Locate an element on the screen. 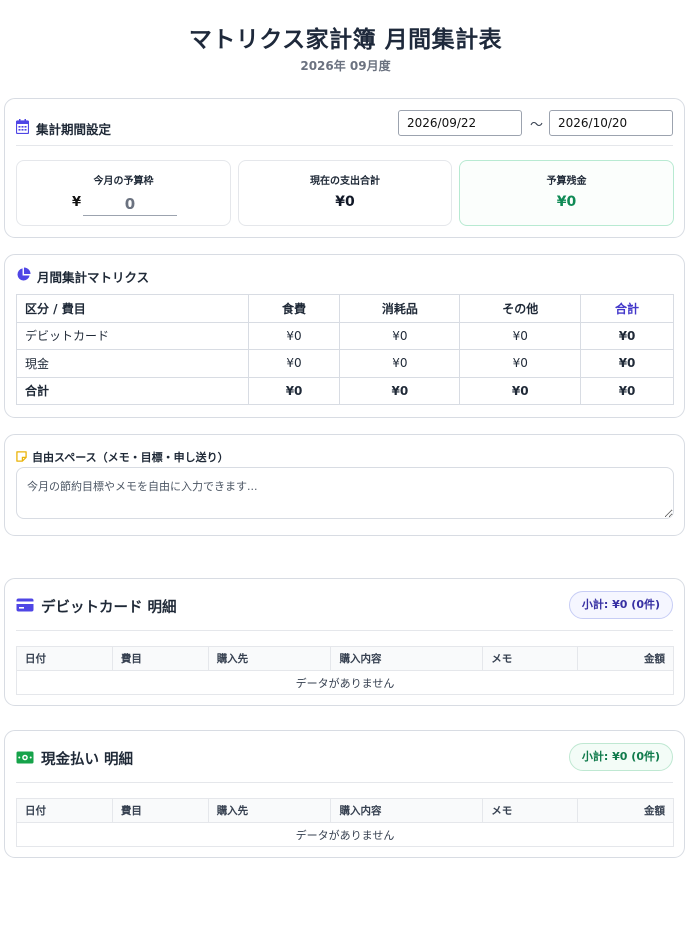 This screenshot has height=948, width=691. cell-grand-total: ¥0 is located at coordinates (627, 390).